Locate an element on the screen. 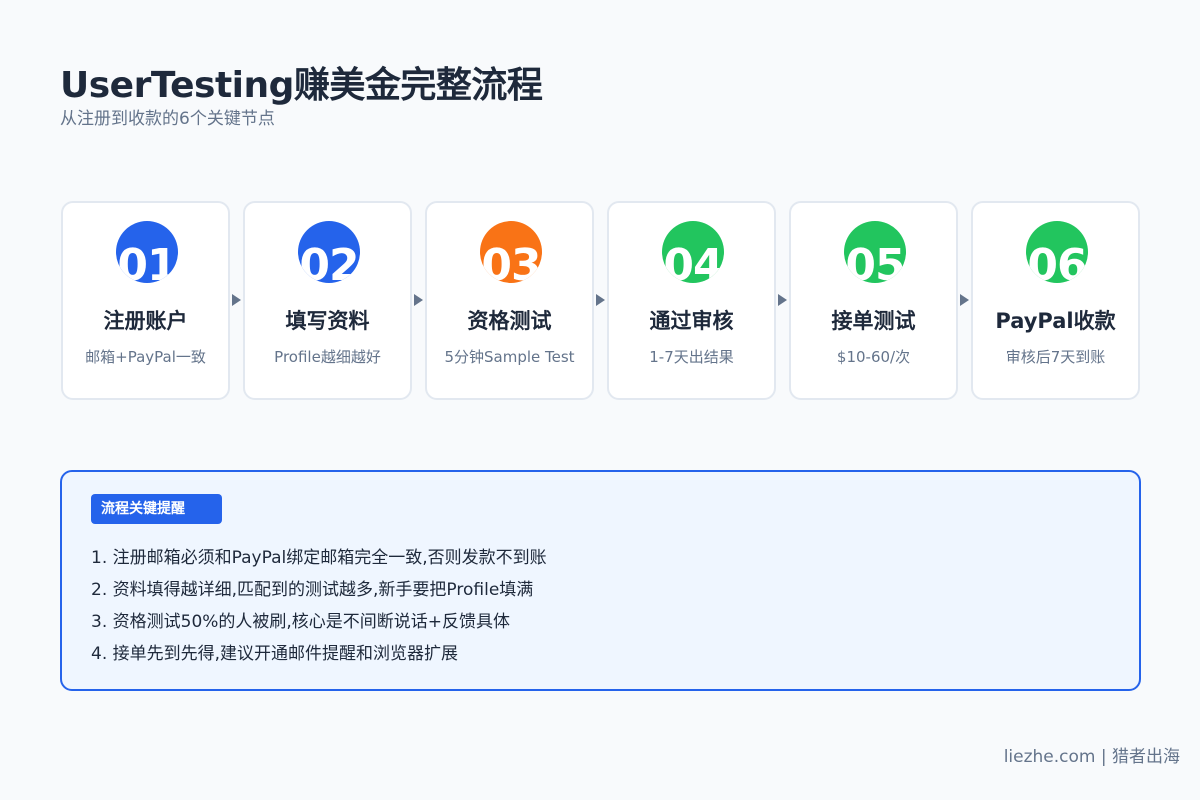 This screenshot has width=1200, height=800. step-card-06: 06 PayPal收款 审核后7天到账 is located at coordinates (1055, 300).